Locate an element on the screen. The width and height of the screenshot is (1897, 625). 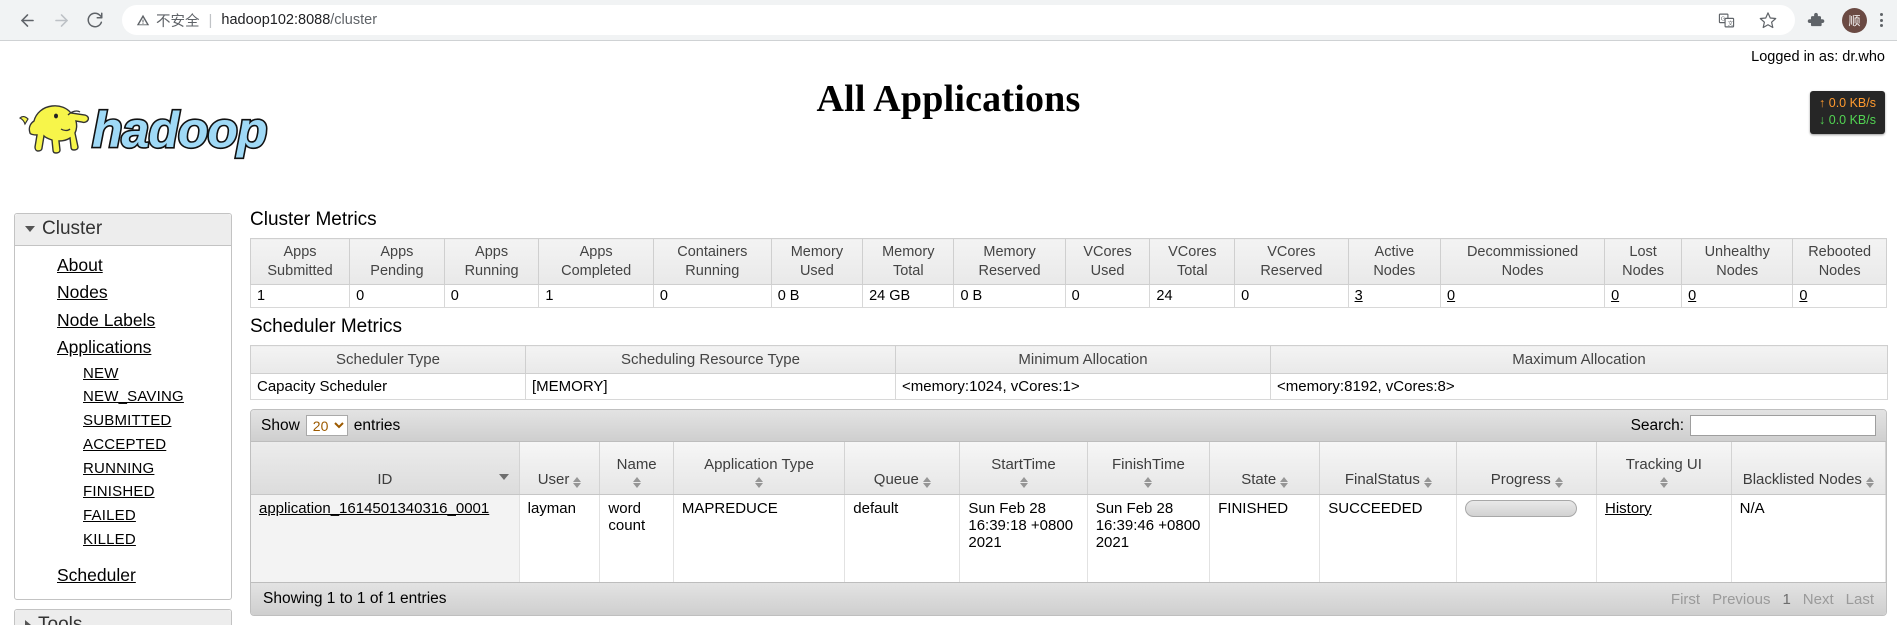
td-vcores-reserved: 0 is located at coordinates (1291, 296).